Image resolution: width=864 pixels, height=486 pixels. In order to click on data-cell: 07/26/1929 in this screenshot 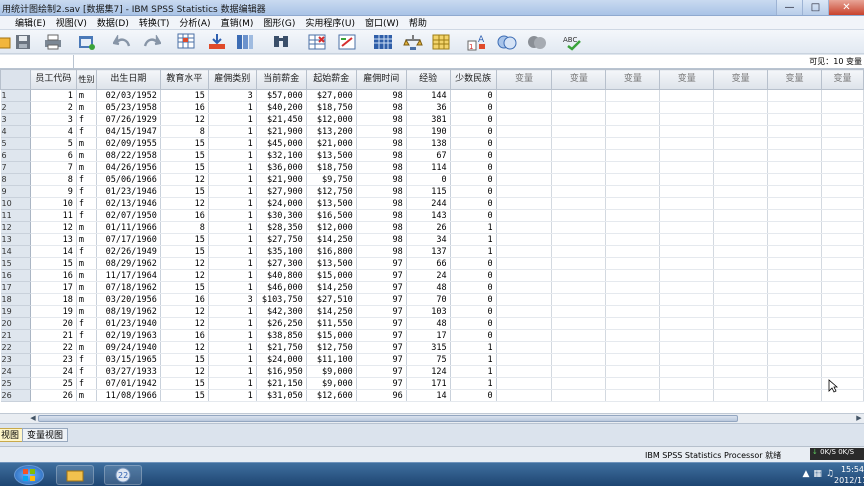, I will do `click(128, 119)`.